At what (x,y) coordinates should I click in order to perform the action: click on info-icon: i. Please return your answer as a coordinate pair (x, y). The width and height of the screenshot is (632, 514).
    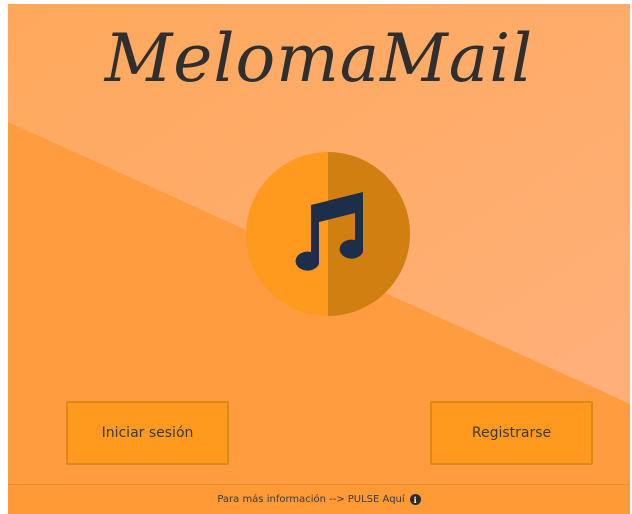
    Looking at the image, I should click on (415, 499).